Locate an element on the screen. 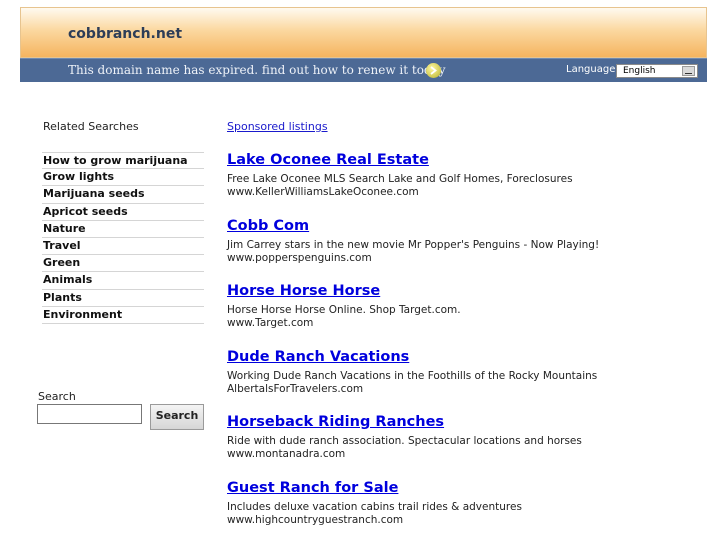 The image size is (727, 545). sponsored-listings-link: Sponsored listings is located at coordinates (277, 126).